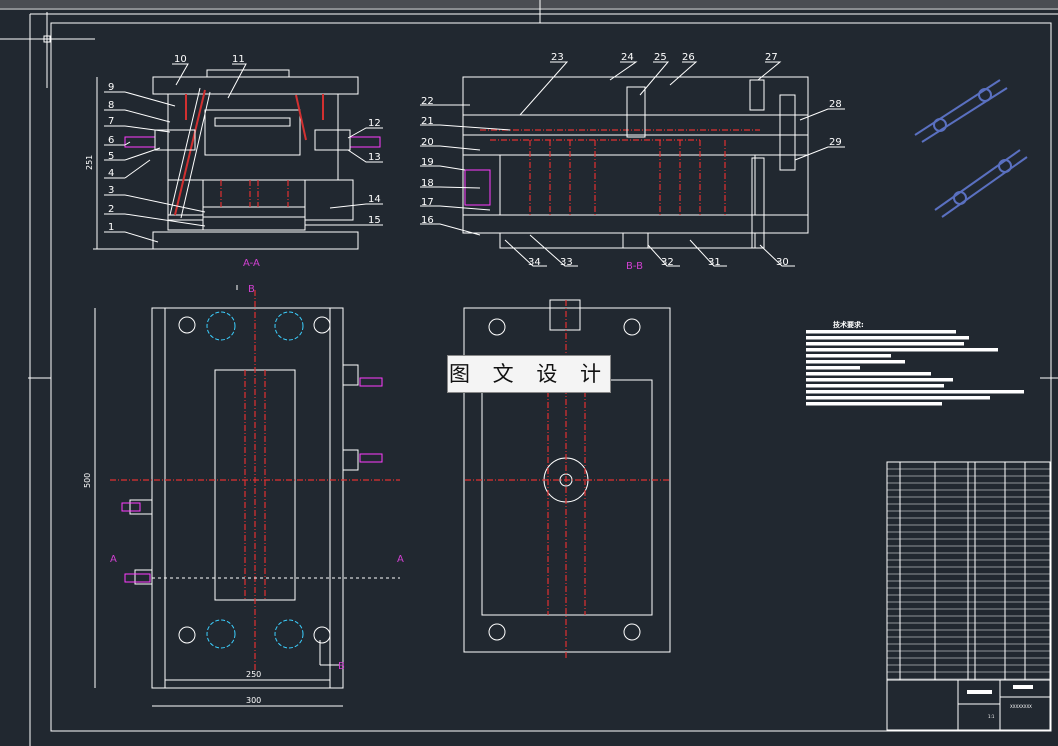 The image size is (1058, 746). What do you see at coordinates (87, 480) in the screenshot?
I see `dimension-plan-height: 500` at bounding box center [87, 480].